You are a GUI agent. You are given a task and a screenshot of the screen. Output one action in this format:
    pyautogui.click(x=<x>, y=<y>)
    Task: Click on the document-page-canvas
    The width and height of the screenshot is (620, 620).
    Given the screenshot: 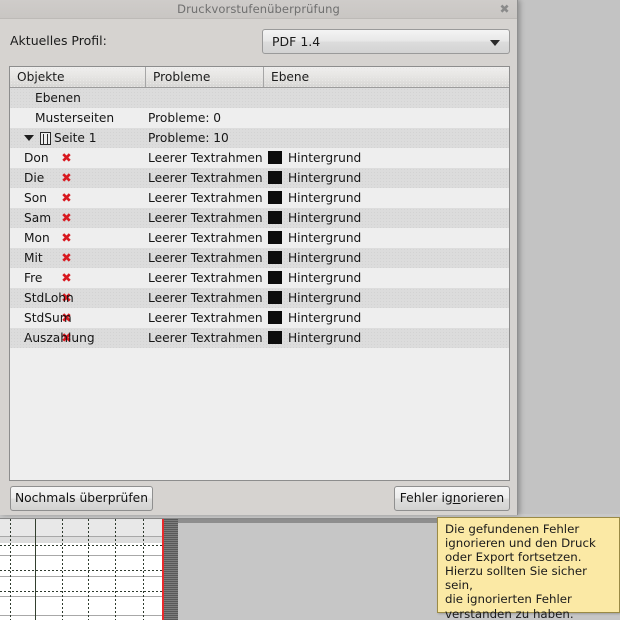 What is the action you would take?
    pyautogui.click(x=81, y=569)
    